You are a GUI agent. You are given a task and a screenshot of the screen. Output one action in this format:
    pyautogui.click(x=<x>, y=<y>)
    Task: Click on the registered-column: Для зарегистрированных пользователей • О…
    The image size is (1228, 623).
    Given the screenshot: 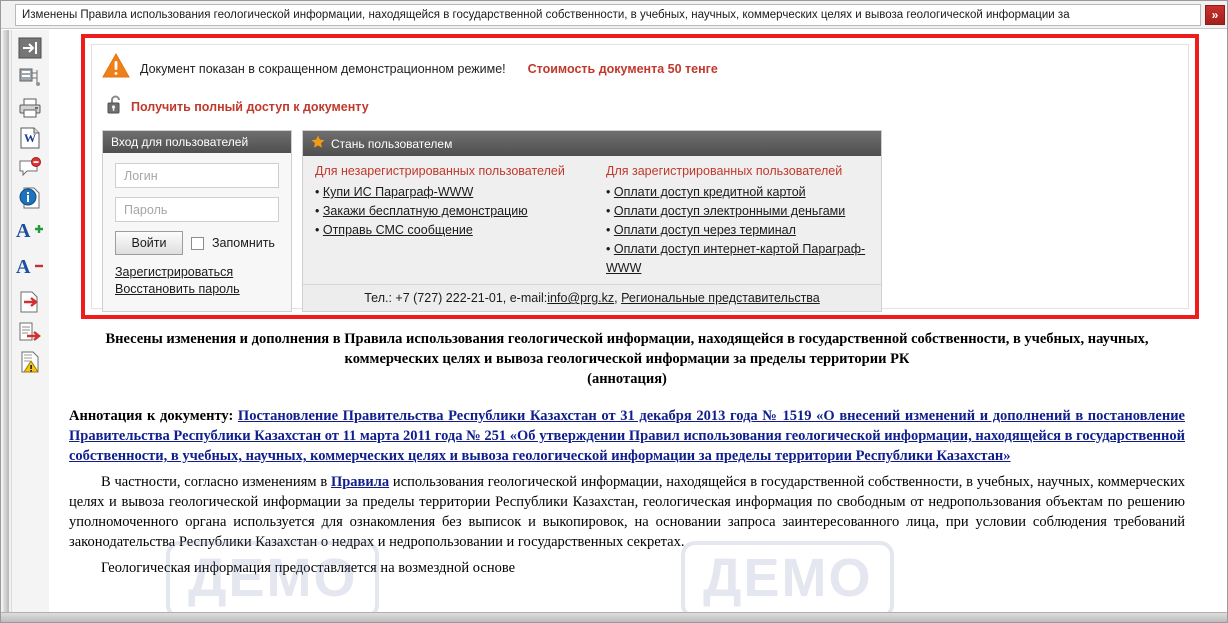 What is the action you would take?
    pyautogui.click(x=730, y=221)
    